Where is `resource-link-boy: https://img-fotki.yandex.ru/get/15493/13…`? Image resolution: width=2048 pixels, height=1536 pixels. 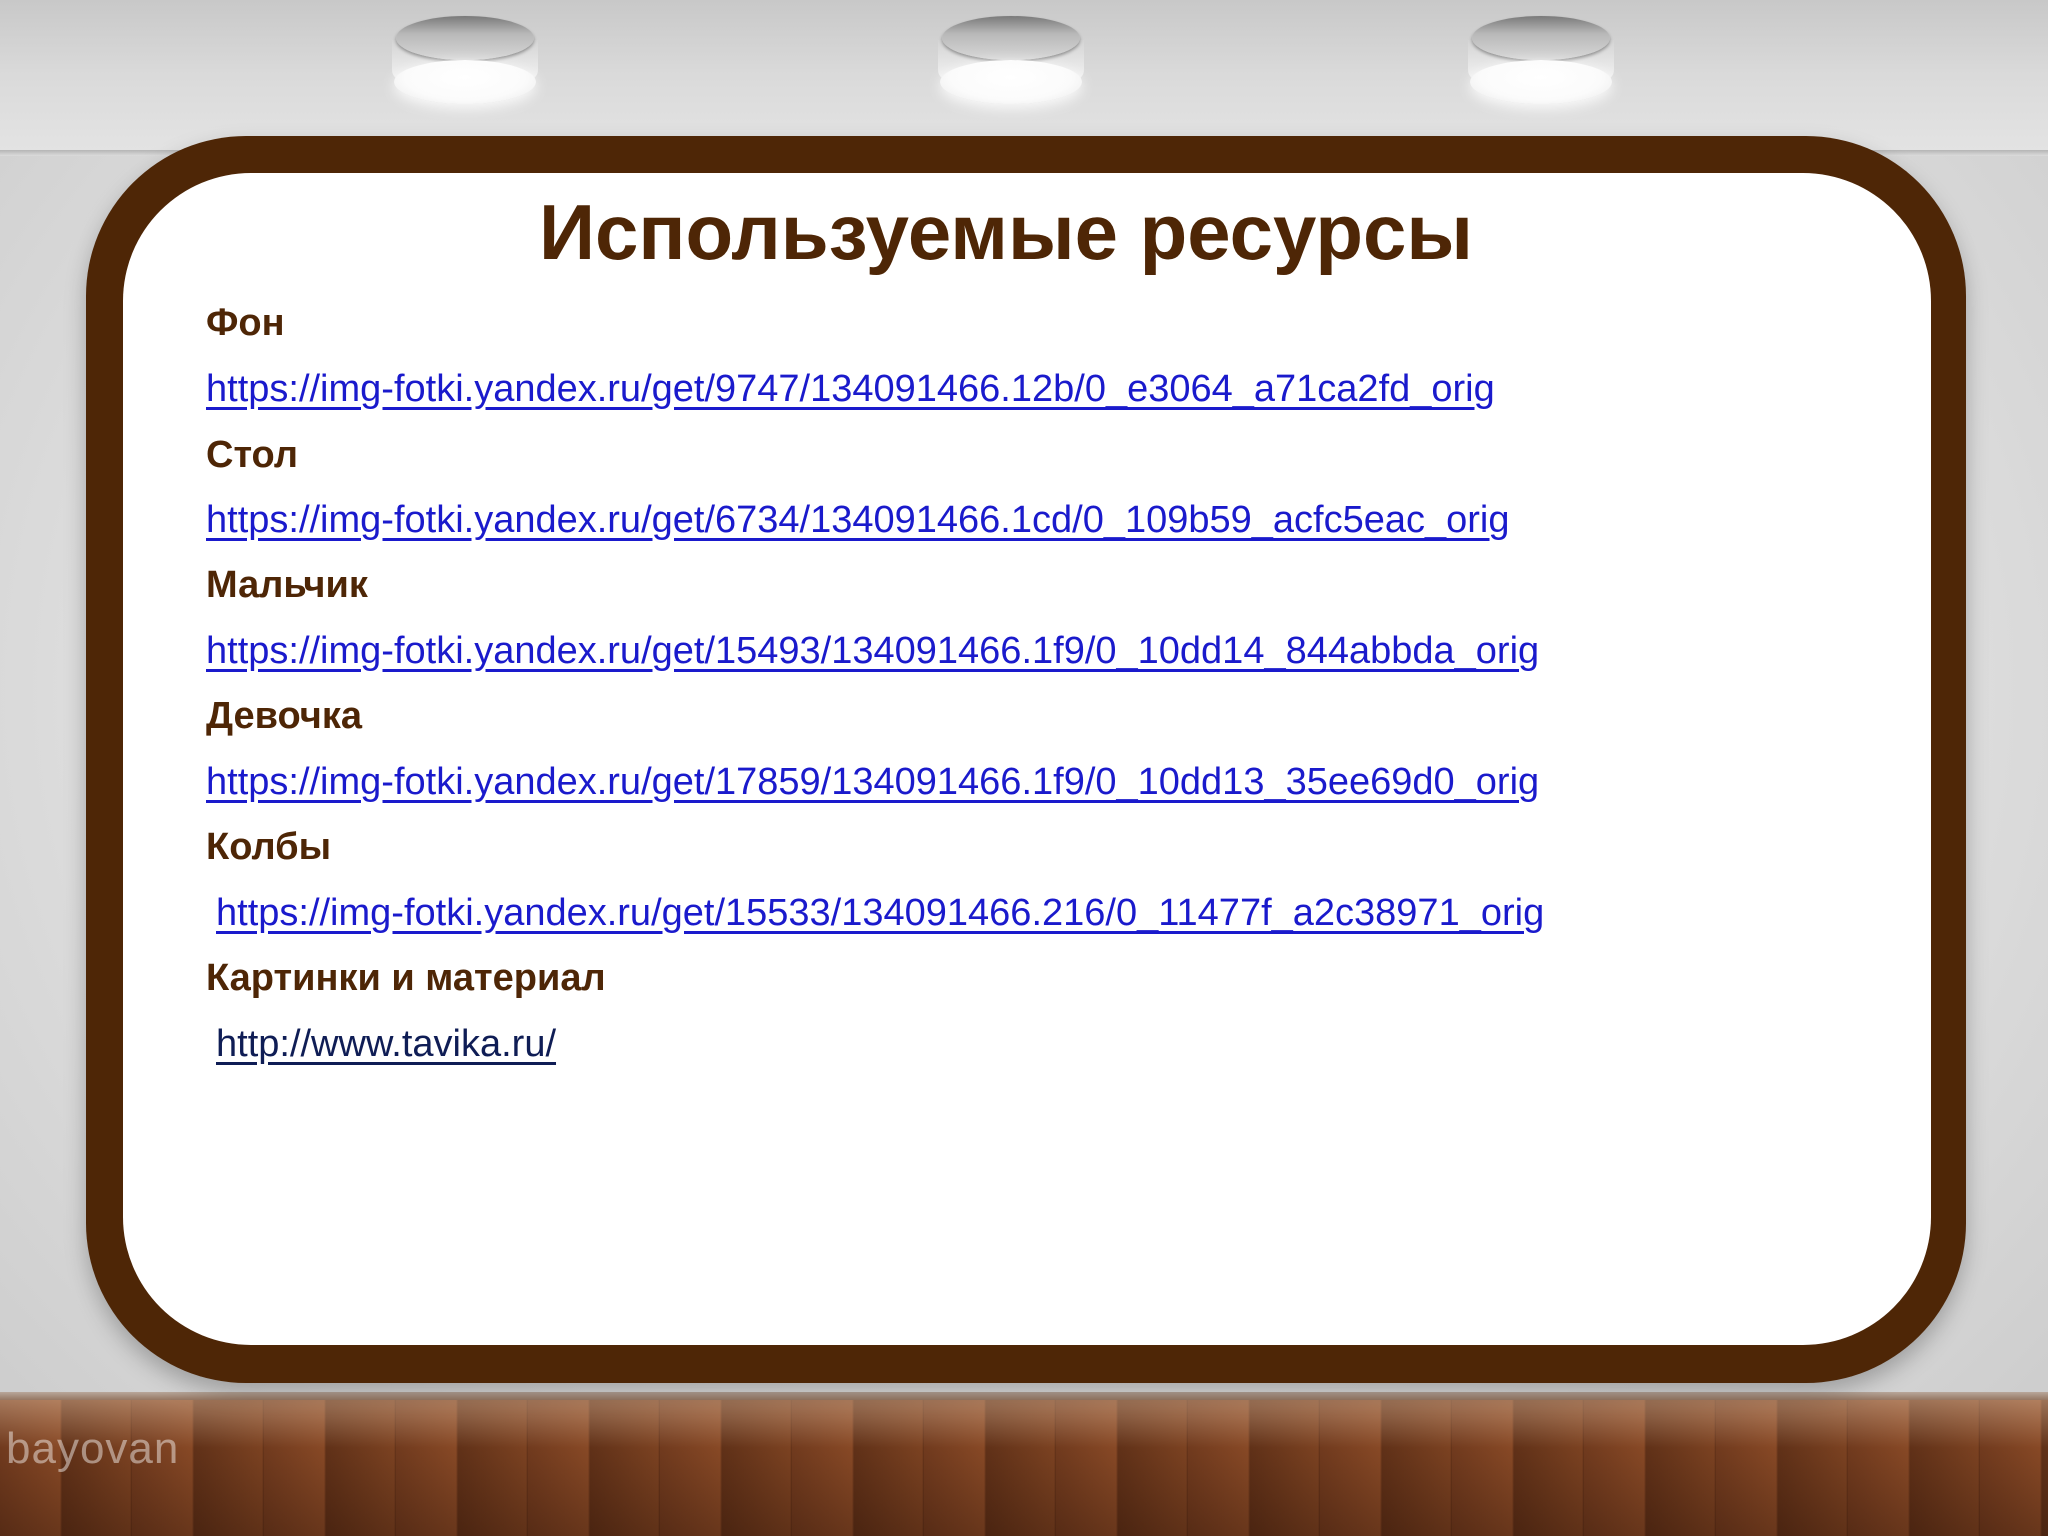
resource-link-boy: https://img-fotki.yandex.ru/get/15493/13… is located at coordinates (872, 651).